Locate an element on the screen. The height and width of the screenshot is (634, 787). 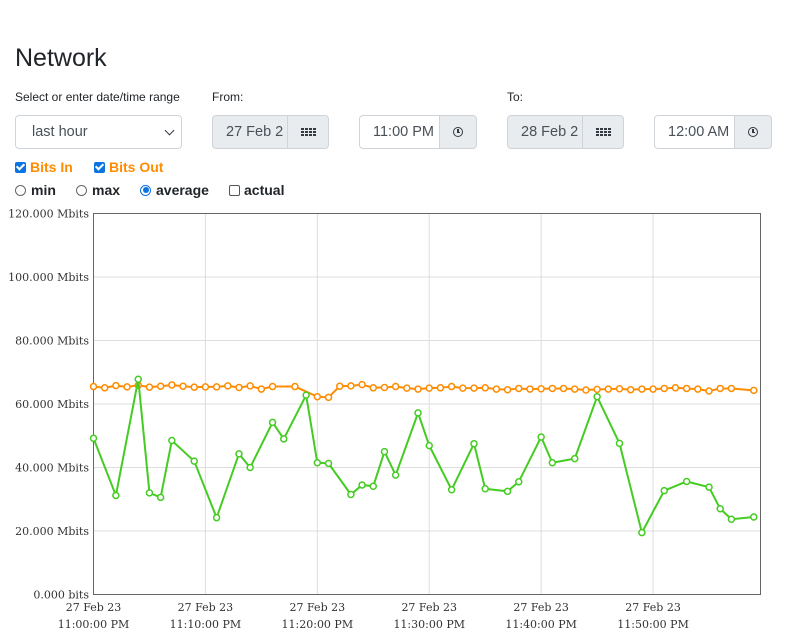
from-time-input: 11:00 PM is located at coordinates (399, 132).